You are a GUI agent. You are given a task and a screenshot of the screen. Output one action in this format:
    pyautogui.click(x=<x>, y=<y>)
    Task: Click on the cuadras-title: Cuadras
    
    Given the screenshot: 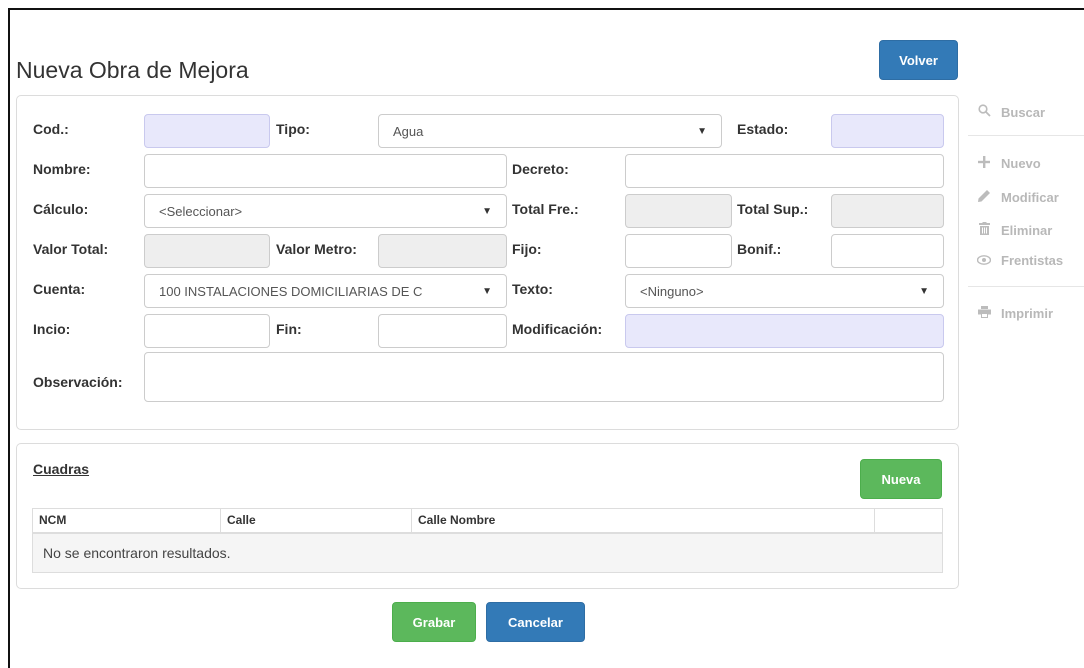 What is the action you would take?
    pyautogui.click(x=61, y=469)
    